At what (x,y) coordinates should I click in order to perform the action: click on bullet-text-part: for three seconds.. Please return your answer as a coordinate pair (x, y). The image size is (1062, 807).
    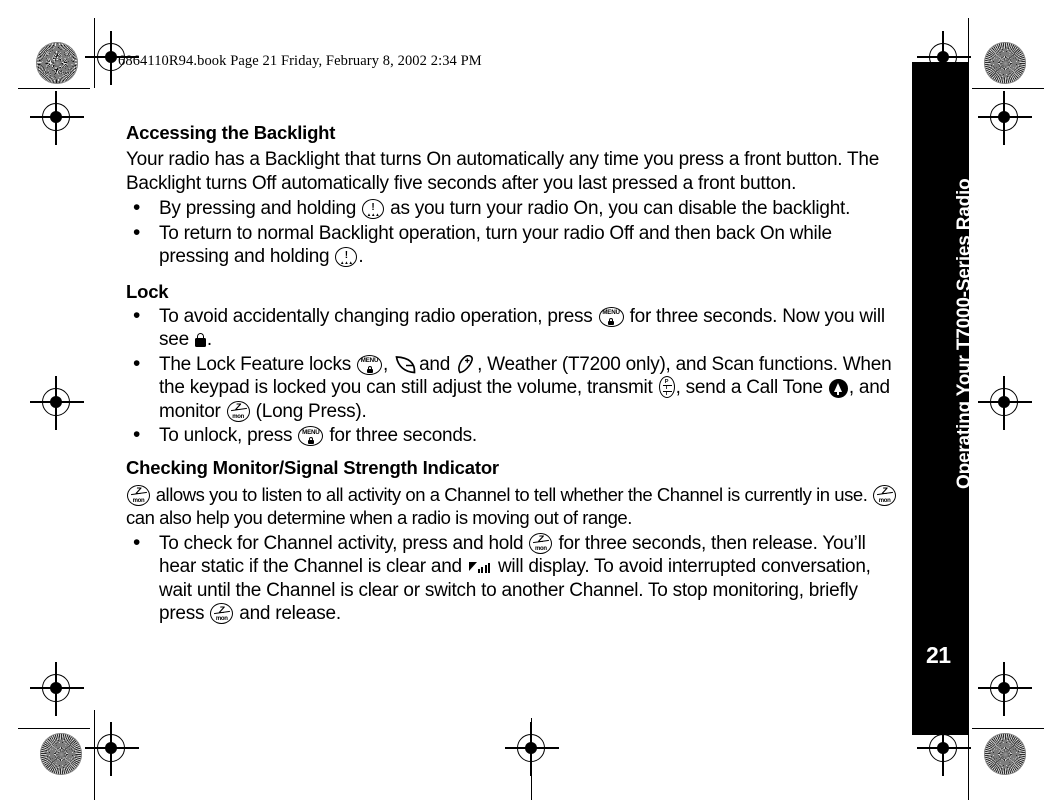
    Looking at the image, I should click on (403, 435).